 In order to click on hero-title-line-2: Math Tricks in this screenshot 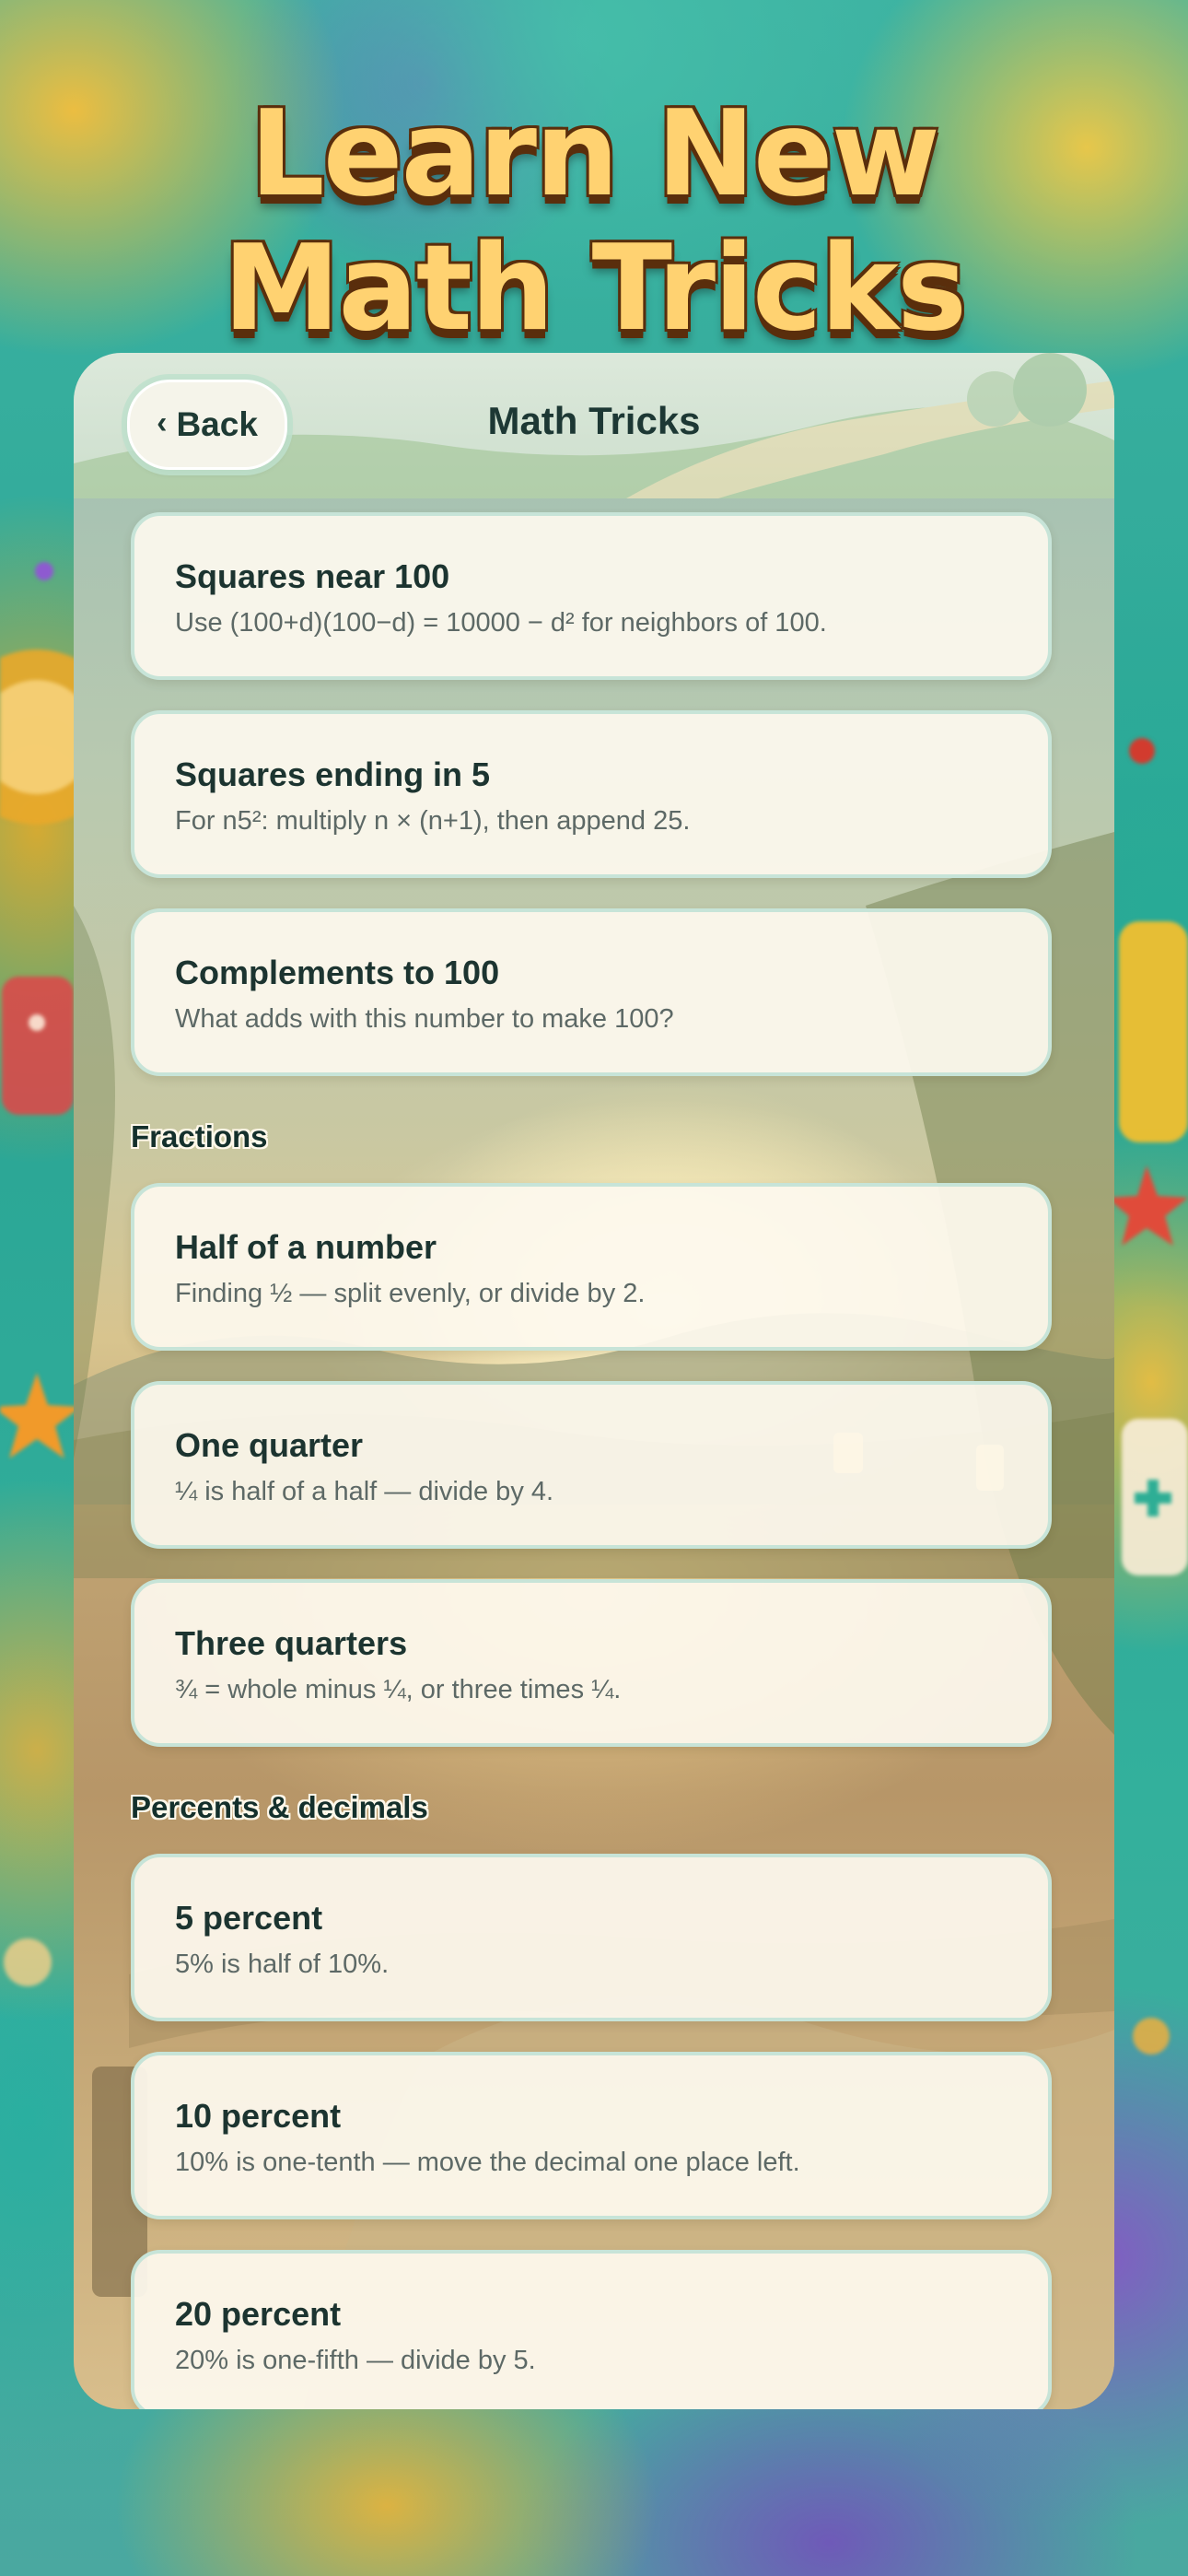, I will do `click(594, 288)`.